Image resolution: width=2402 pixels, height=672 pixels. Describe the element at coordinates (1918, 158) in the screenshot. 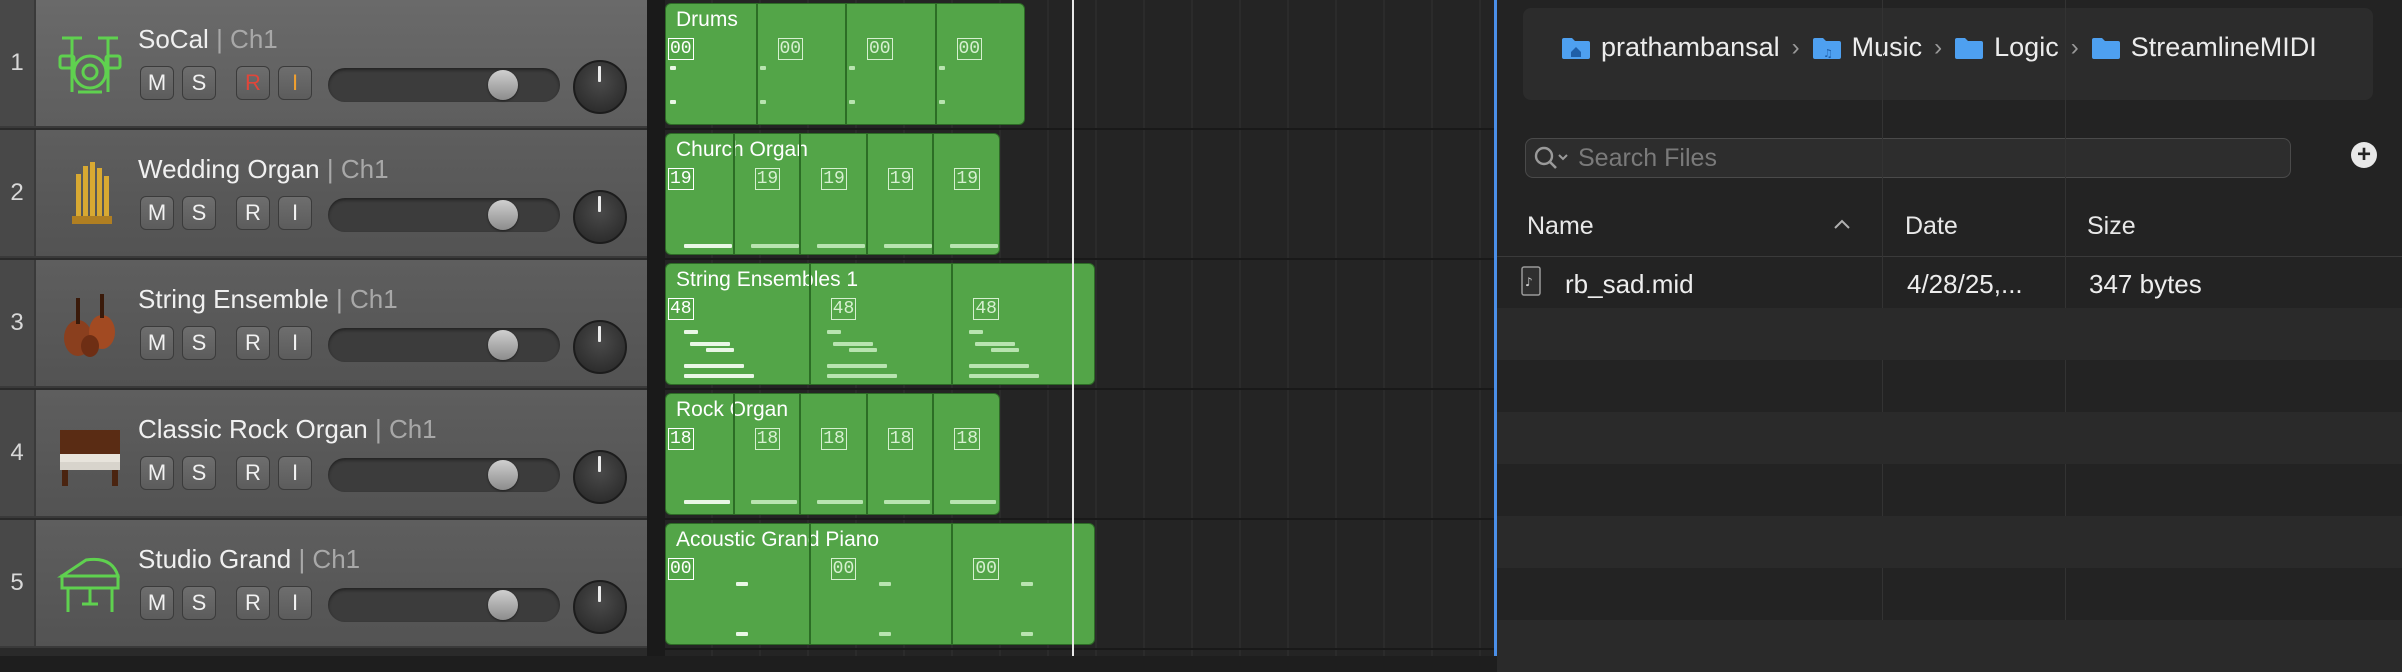

I see `search-input` at that location.